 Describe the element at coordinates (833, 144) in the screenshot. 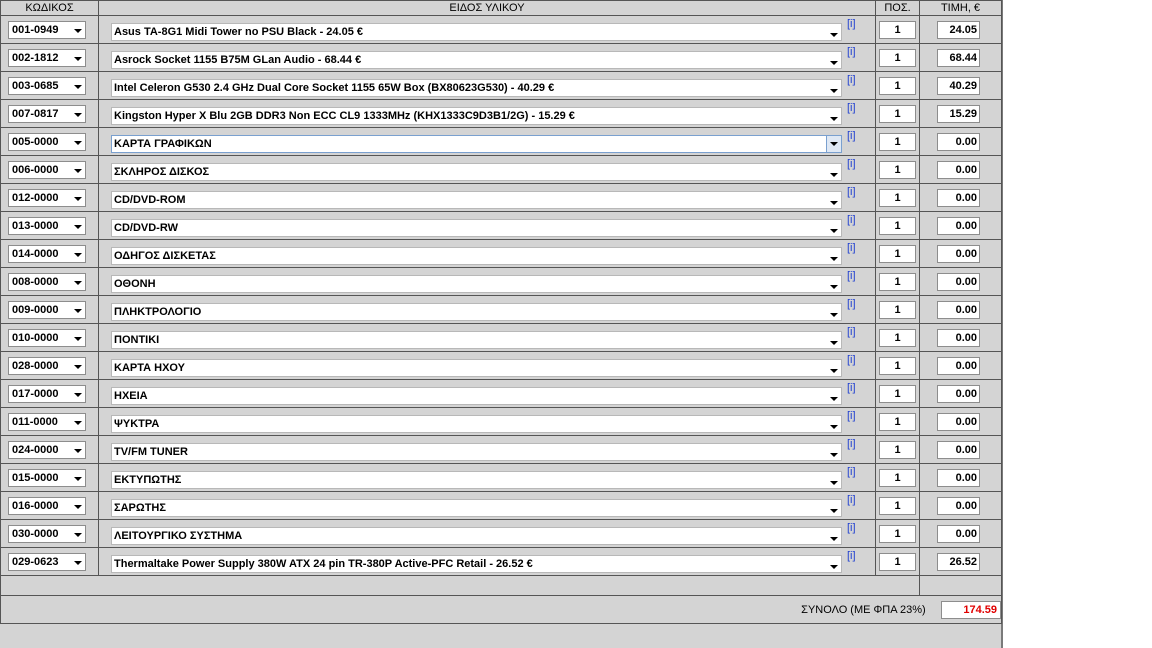

I see `dropdown-button` at that location.